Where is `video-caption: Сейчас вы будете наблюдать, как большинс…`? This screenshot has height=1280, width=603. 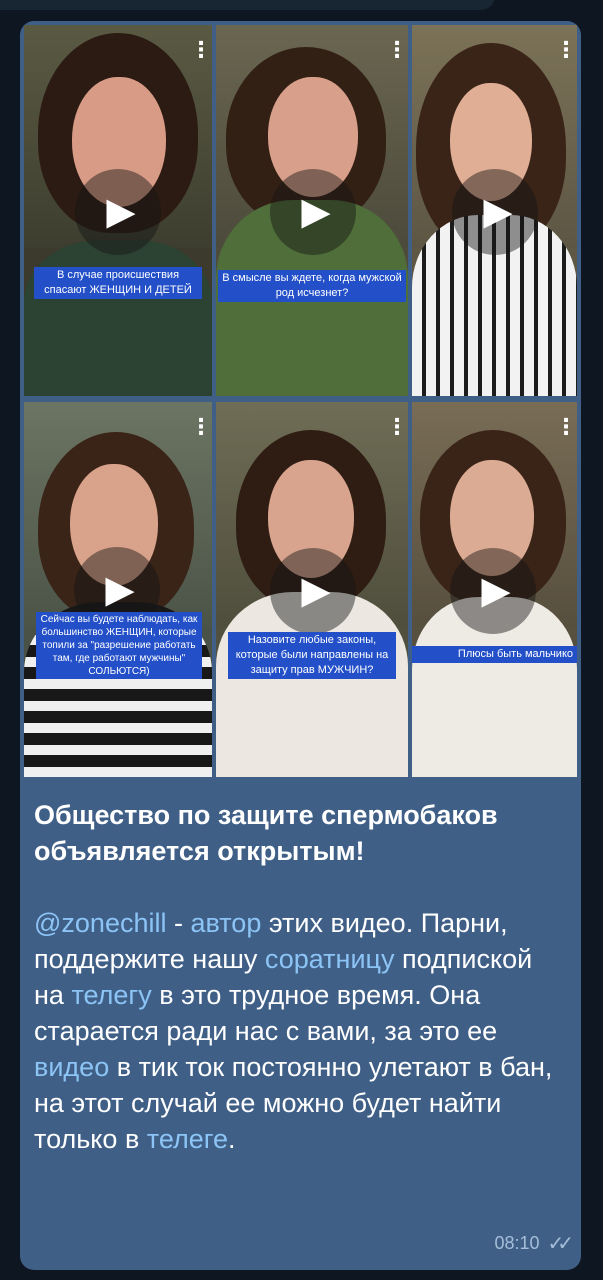
video-caption: Сейчас вы будете наблюдать, как большинс… is located at coordinates (119, 645).